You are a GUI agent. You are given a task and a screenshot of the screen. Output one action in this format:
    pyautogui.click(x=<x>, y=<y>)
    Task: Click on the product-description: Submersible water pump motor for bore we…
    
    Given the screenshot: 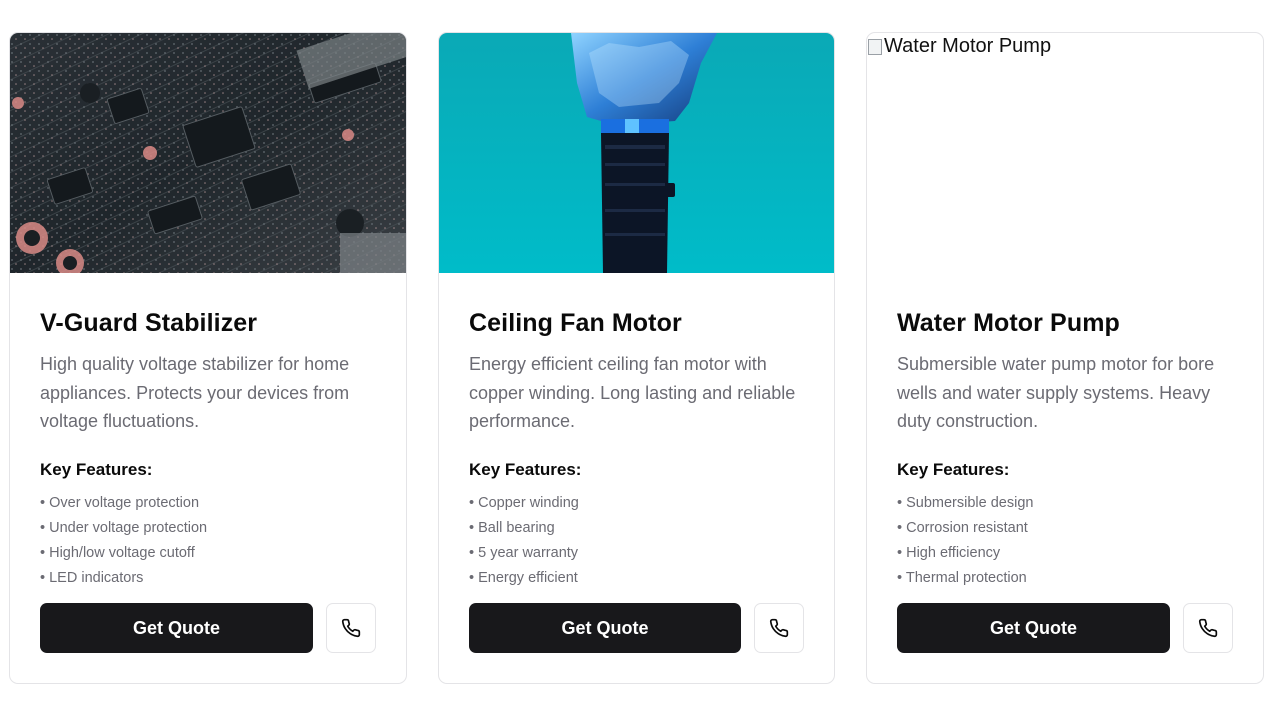 What is the action you would take?
    pyautogui.click(x=1056, y=392)
    